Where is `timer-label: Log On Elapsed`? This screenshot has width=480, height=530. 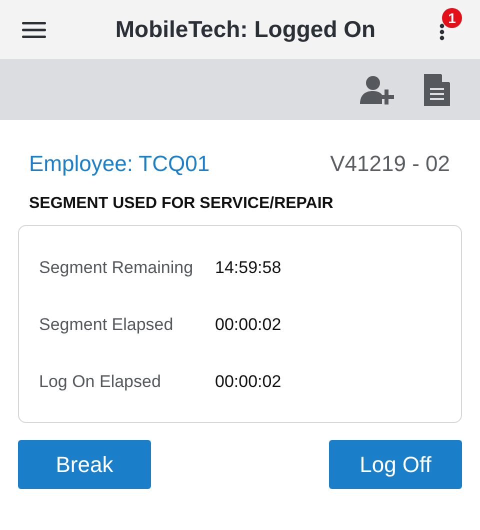 timer-label: Log On Elapsed is located at coordinates (100, 382).